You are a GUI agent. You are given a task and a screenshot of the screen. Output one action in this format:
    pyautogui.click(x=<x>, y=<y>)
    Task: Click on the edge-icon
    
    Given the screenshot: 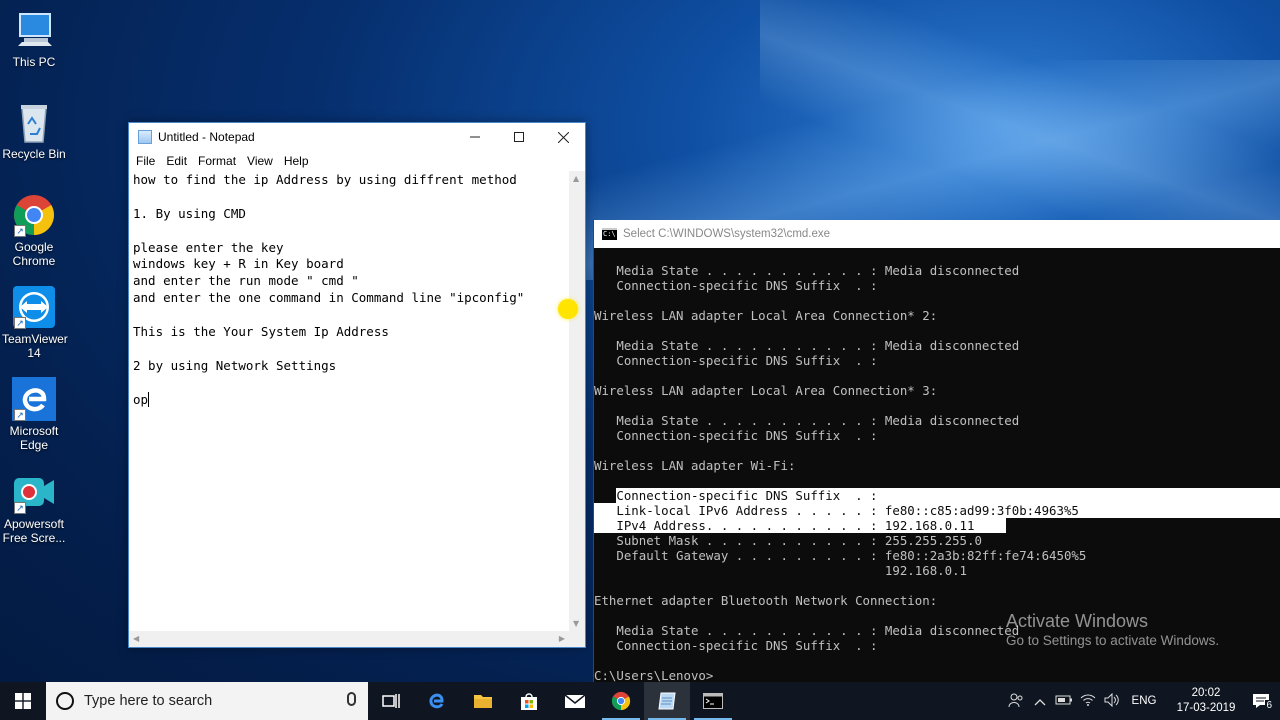 What is the action you would take?
    pyautogui.click(x=436, y=701)
    